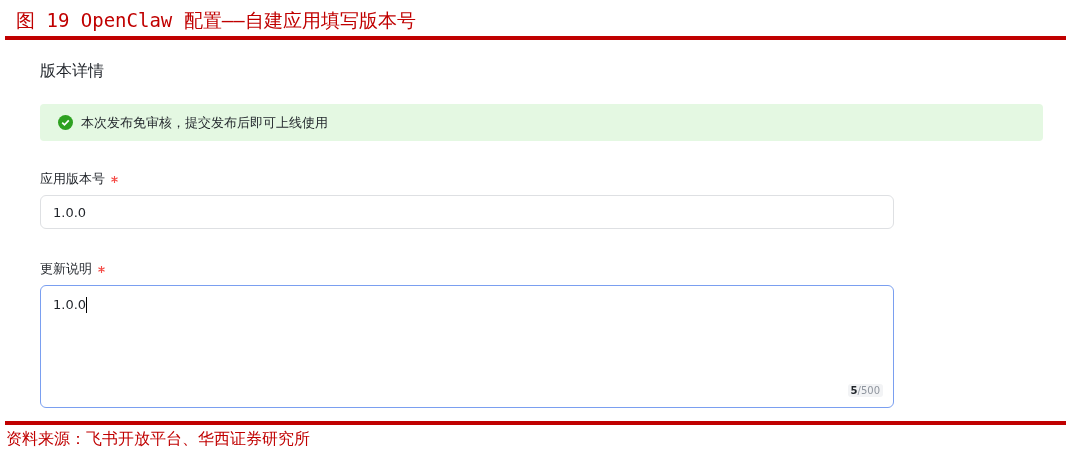 This screenshot has width=1080, height=476. Describe the element at coordinates (216, 20) in the screenshot. I see `figure-caption: 图 19 OpenClaw 配置——自建应用填写版本号` at that location.